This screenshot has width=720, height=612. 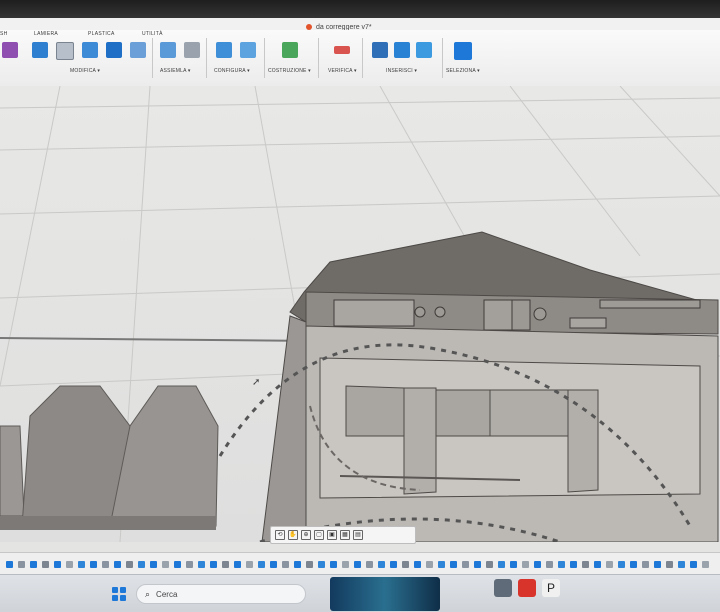 I want to click on measure-icon, so click(x=342, y=50).